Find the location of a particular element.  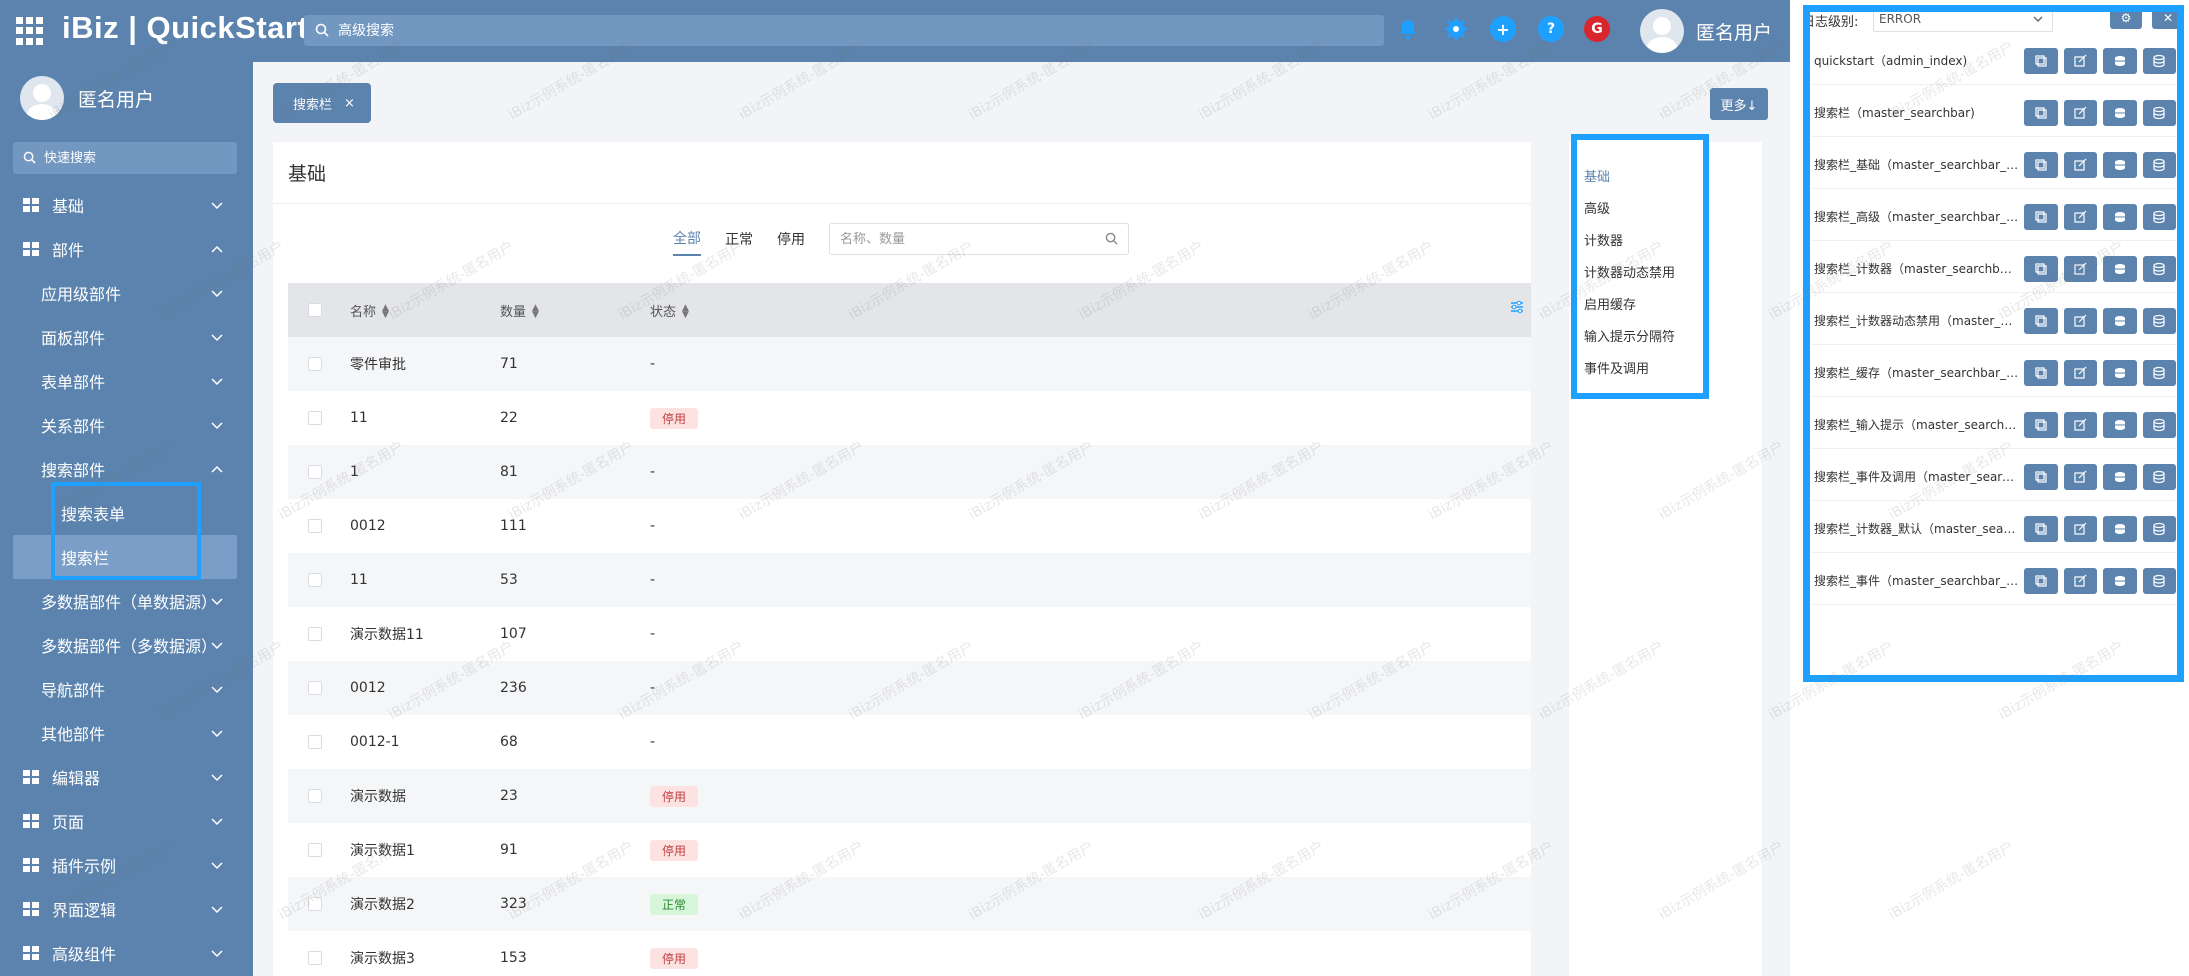

column-header-name: 名称 ▲ ▼ is located at coordinates (425, 310).